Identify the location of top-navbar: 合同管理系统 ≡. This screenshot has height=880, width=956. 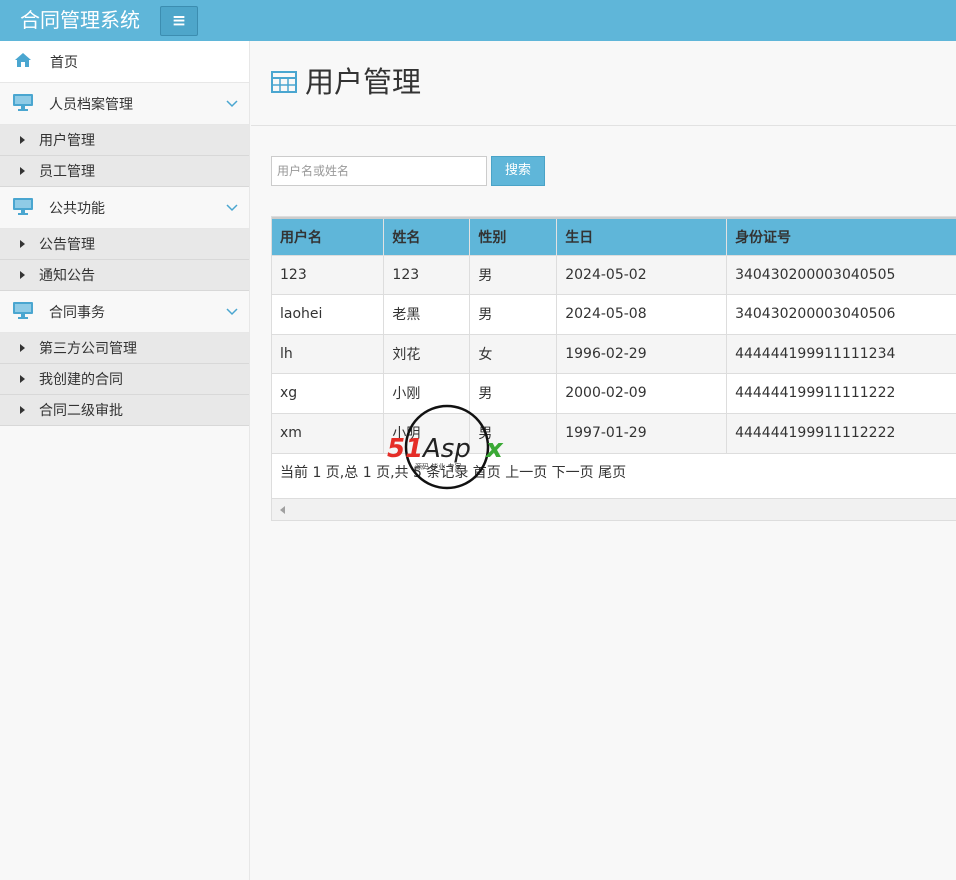
(478, 20).